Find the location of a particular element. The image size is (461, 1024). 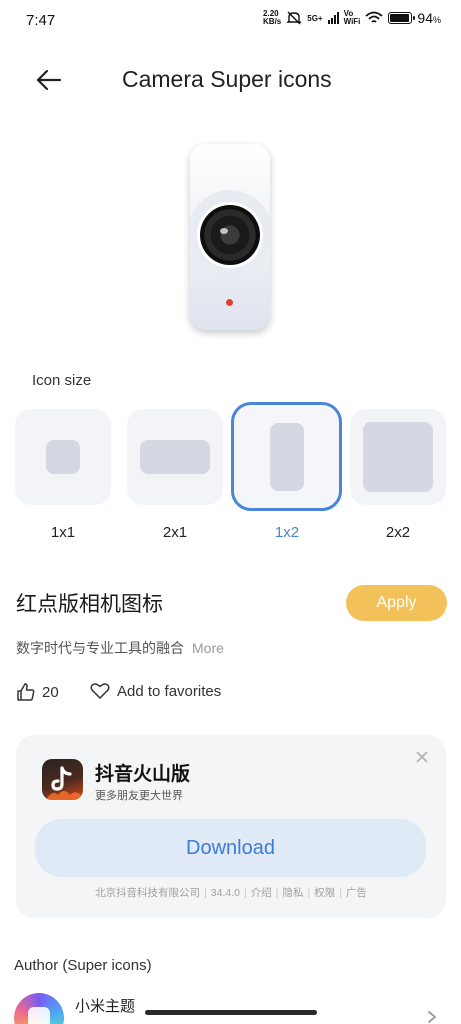

size-label-2x1: 2x1 is located at coordinates (175, 532).